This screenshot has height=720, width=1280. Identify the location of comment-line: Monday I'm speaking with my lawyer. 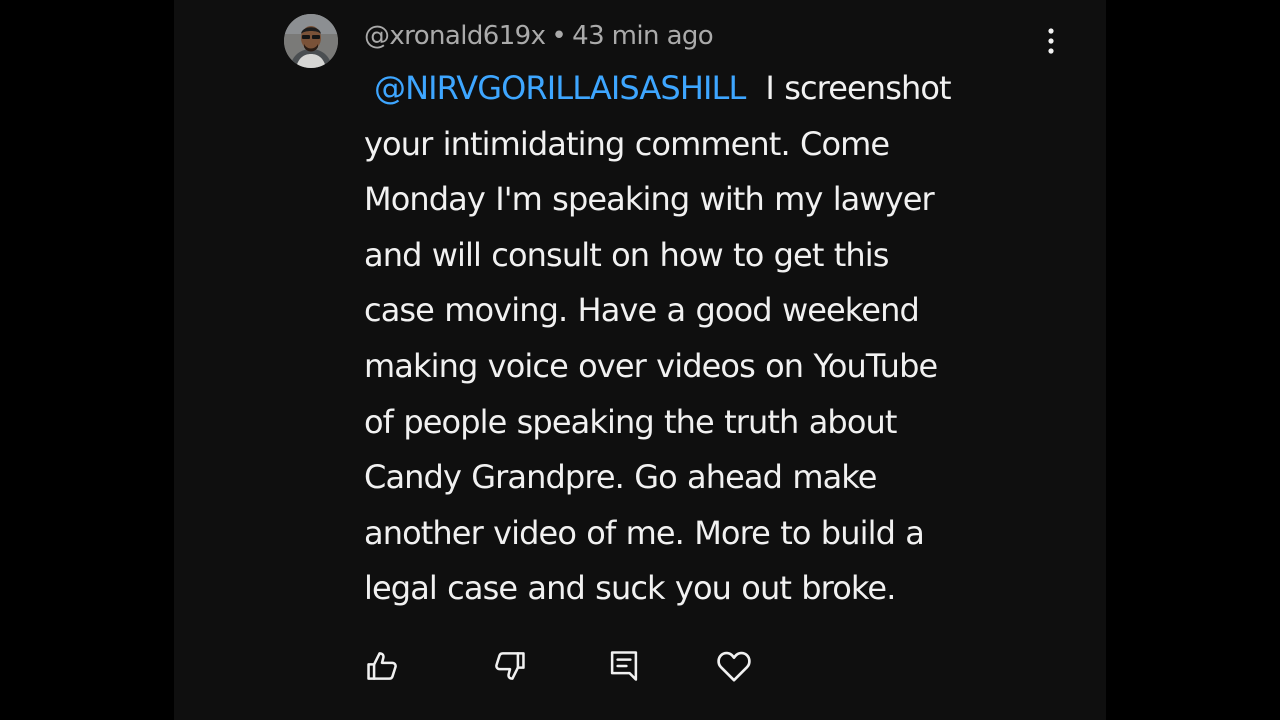
(649, 199).